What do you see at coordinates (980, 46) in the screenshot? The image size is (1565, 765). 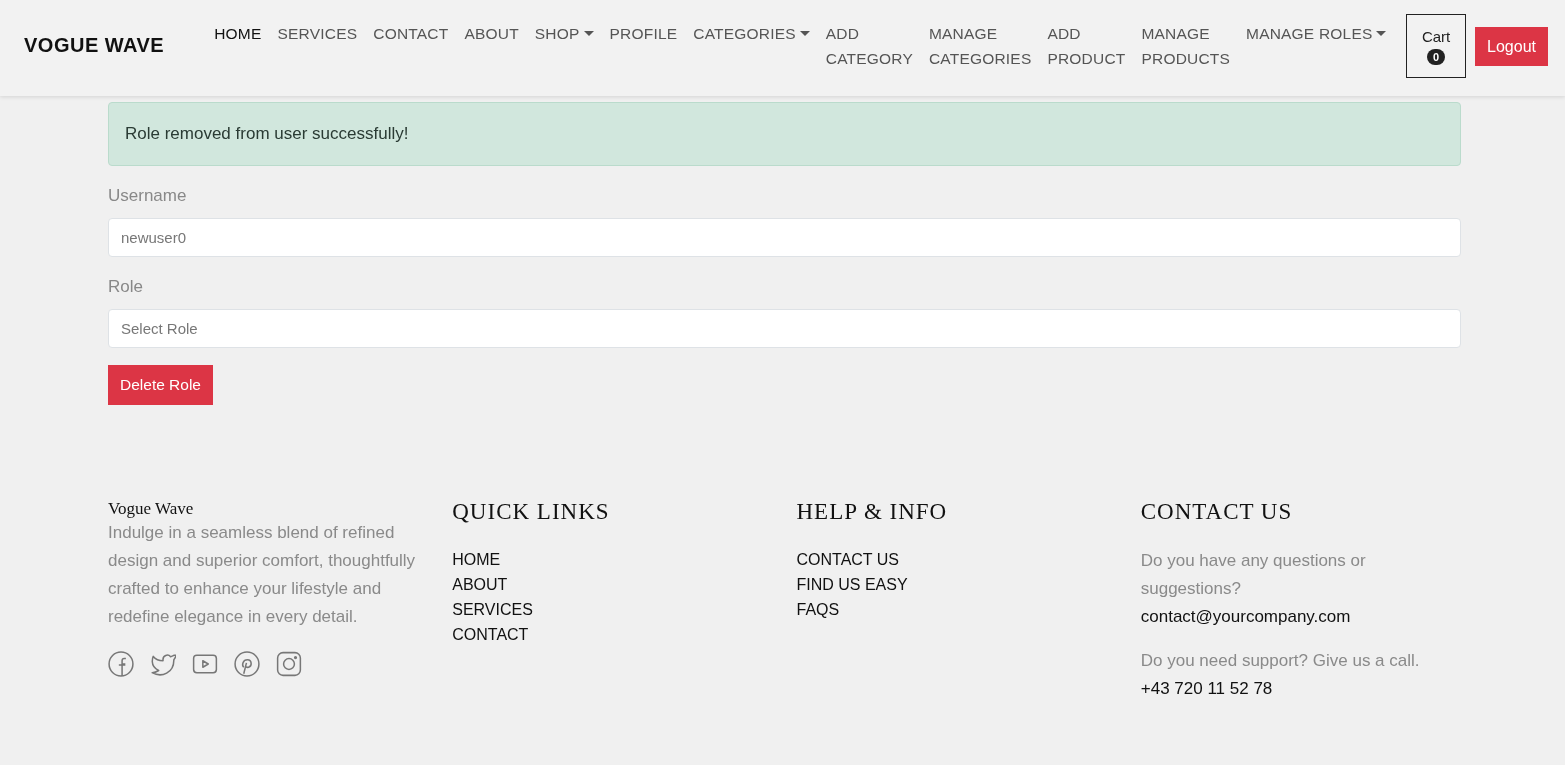 I see `nav-link: MANAGE CATEGORIES` at bounding box center [980, 46].